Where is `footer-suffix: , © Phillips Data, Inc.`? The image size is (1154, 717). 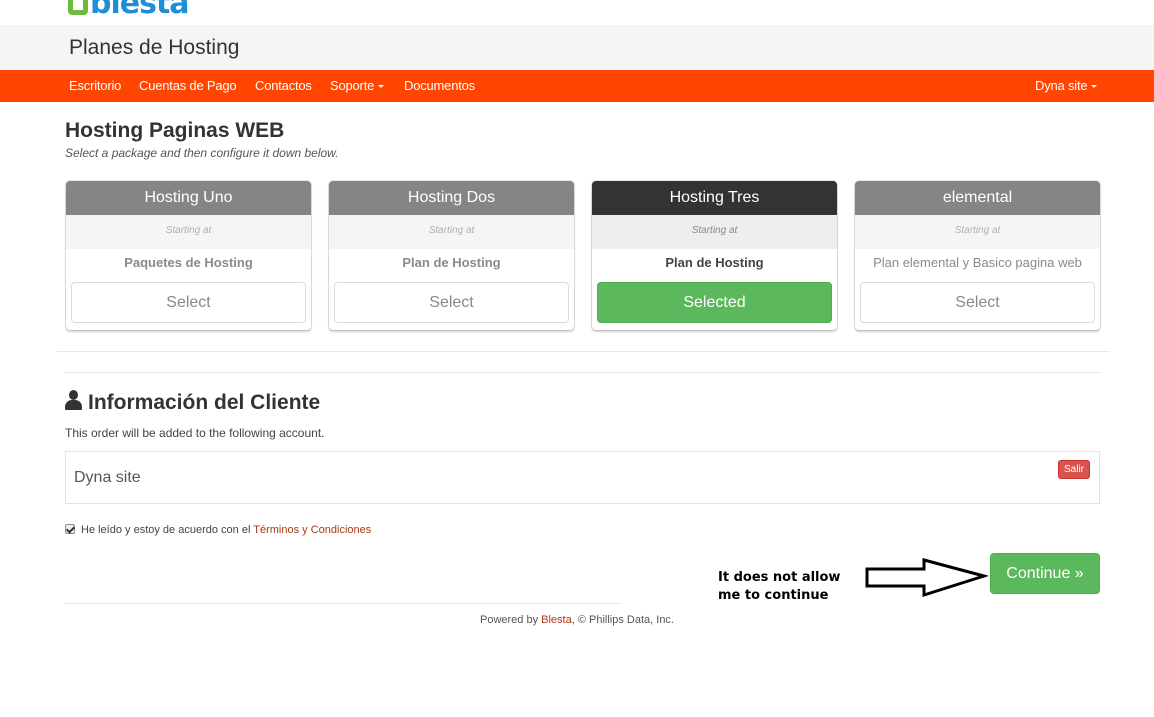
footer-suffix: , © Phillips Data, Inc. is located at coordinates (622, 620).